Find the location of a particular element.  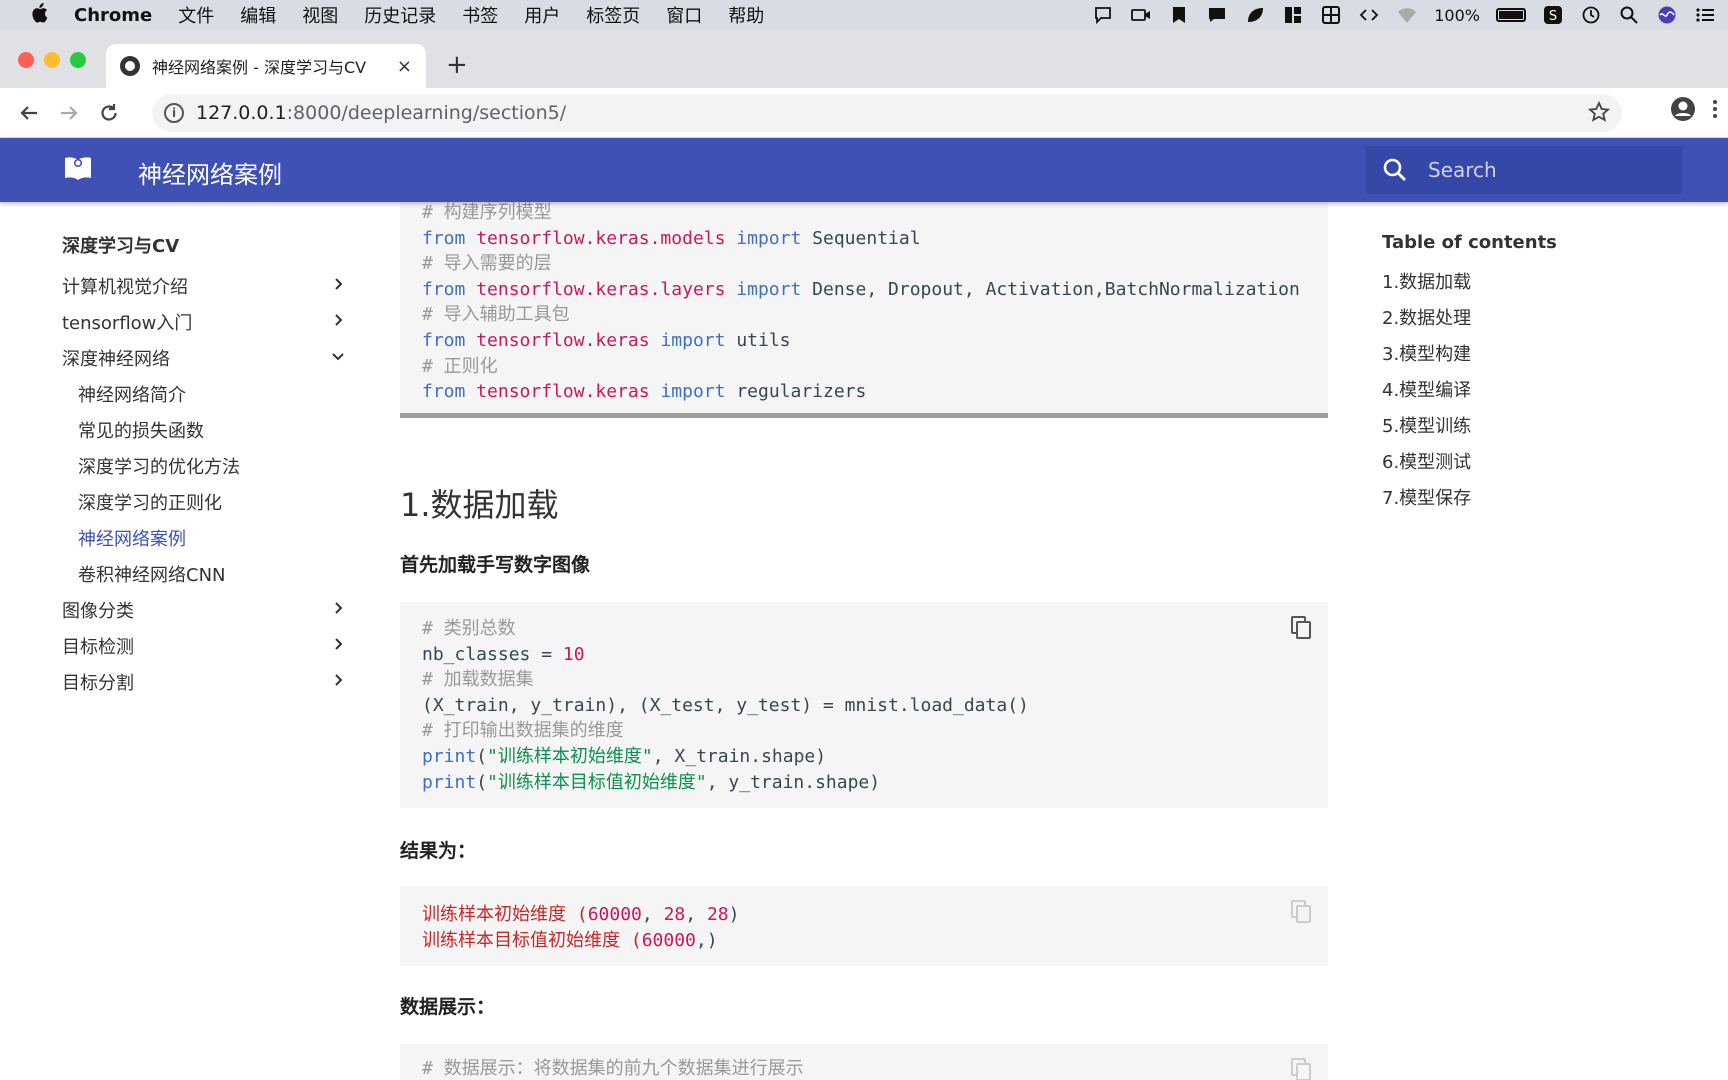

new-tab-button: + is located at coordinates (457, 65).